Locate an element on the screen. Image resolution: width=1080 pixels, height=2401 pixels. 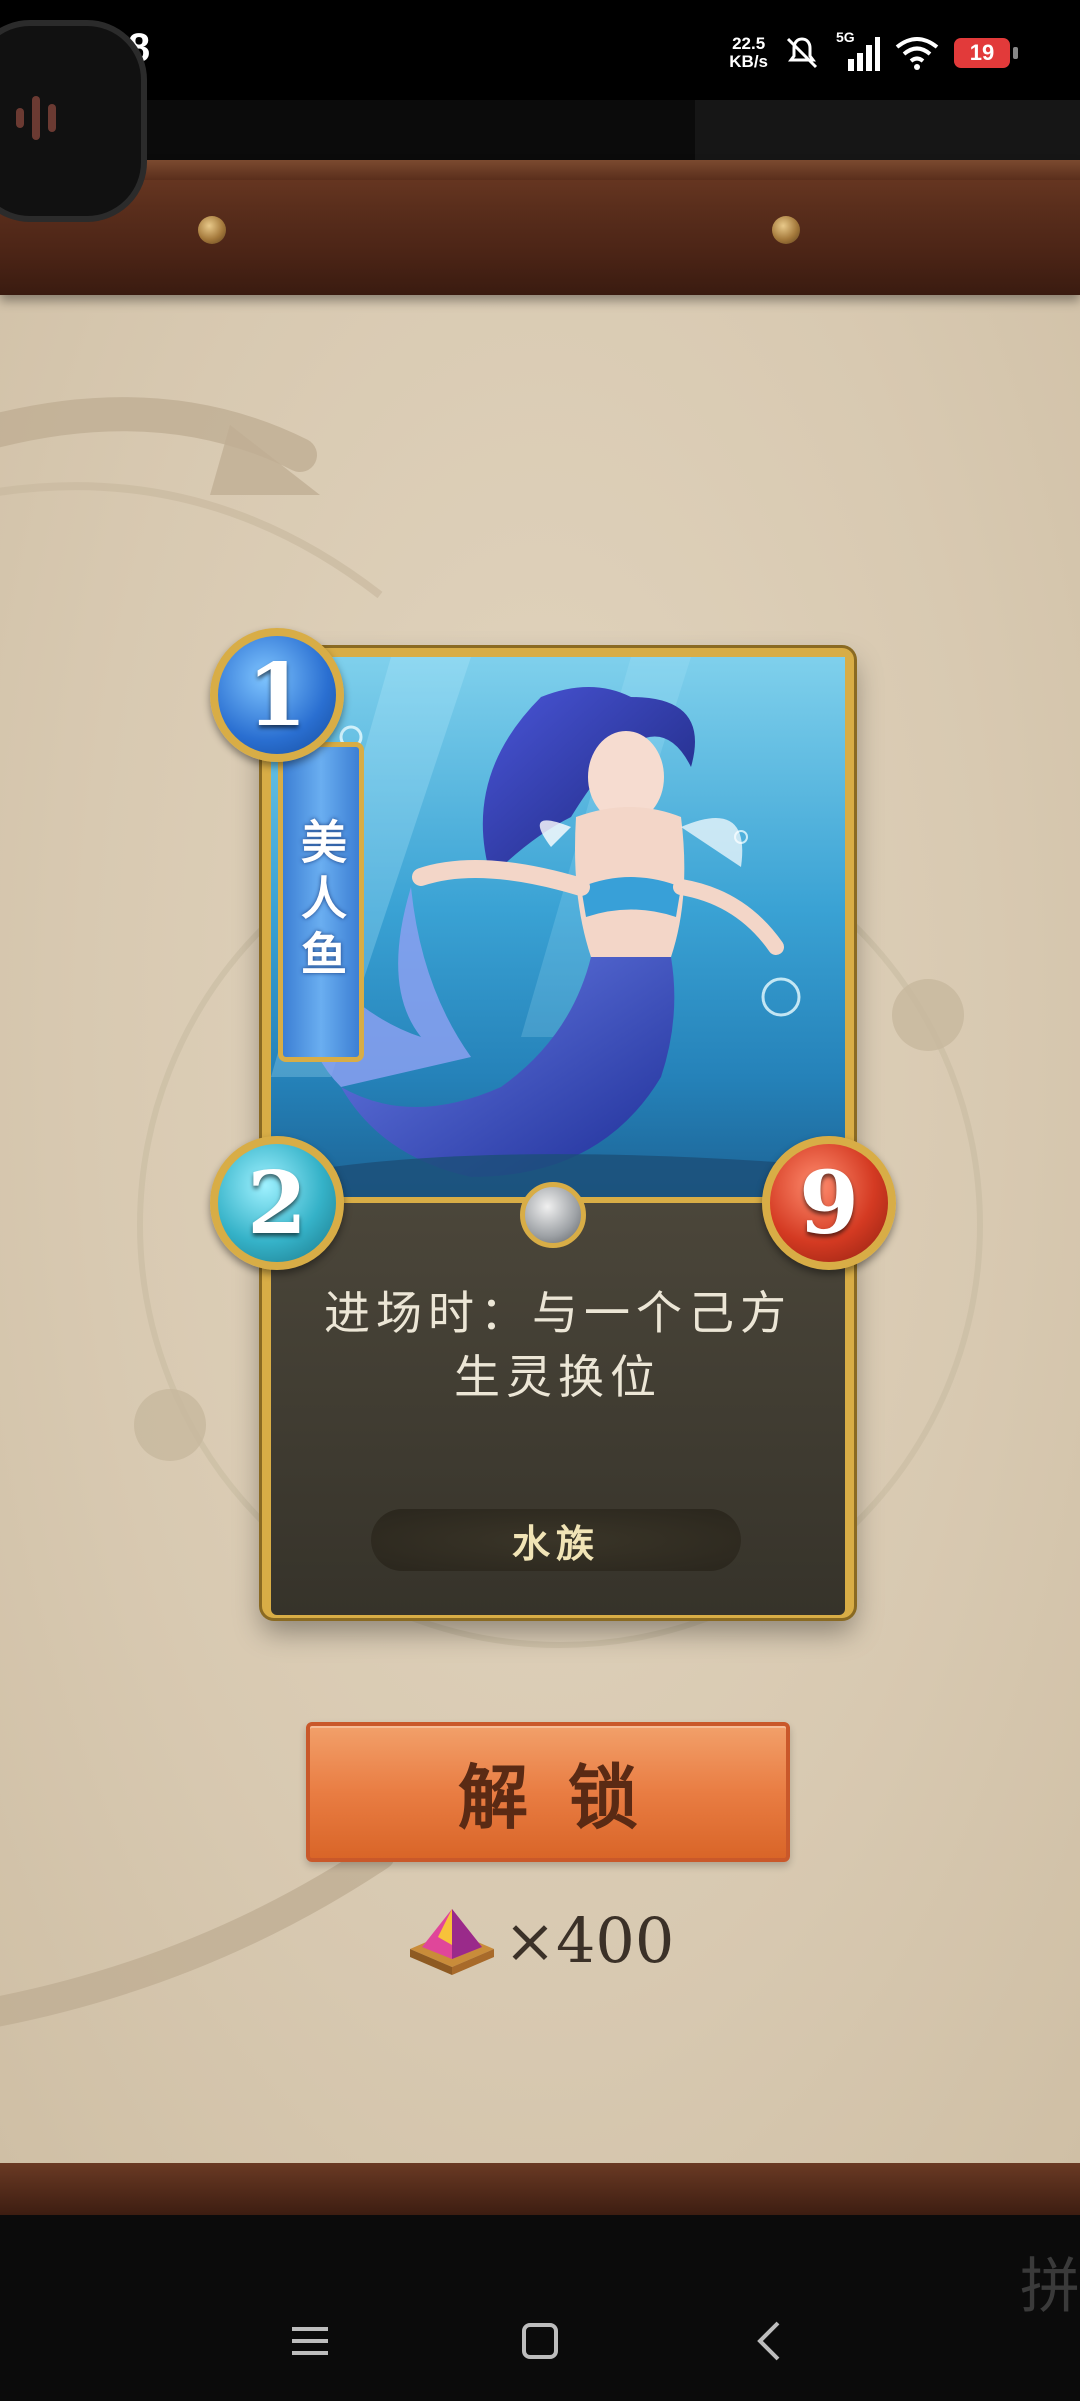
mana-cost-gem: 1 is located at coordinates (277, 695).